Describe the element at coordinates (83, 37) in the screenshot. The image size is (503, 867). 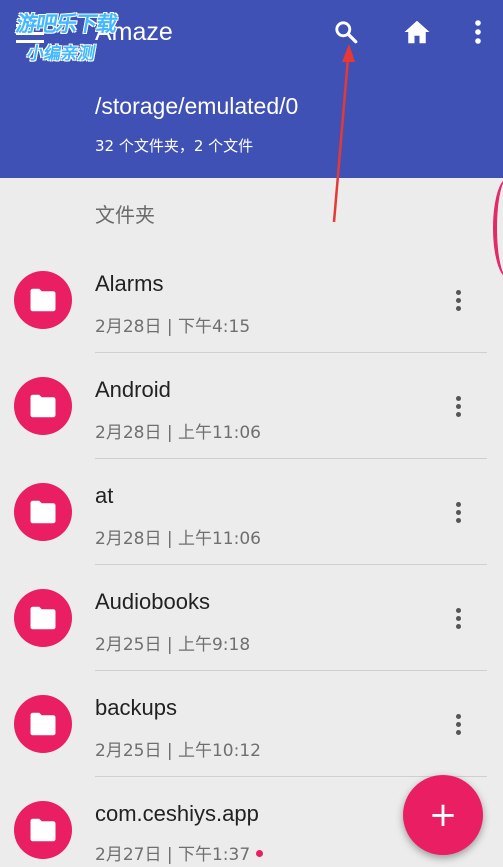
I see `watermark-logo: 游吧乐下载 小编亲测` at that location.